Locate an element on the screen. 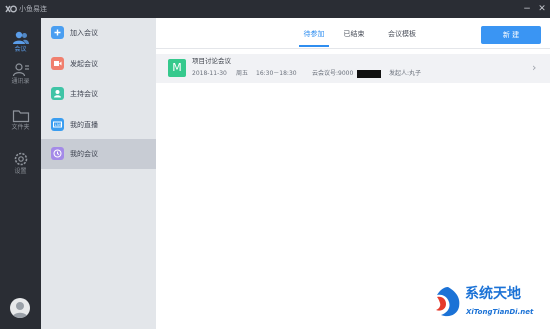 Image resolution: width=550 pixels, height=329 pixels. meeting-date: 2018-11-30 is located at coordinates (209, 73).